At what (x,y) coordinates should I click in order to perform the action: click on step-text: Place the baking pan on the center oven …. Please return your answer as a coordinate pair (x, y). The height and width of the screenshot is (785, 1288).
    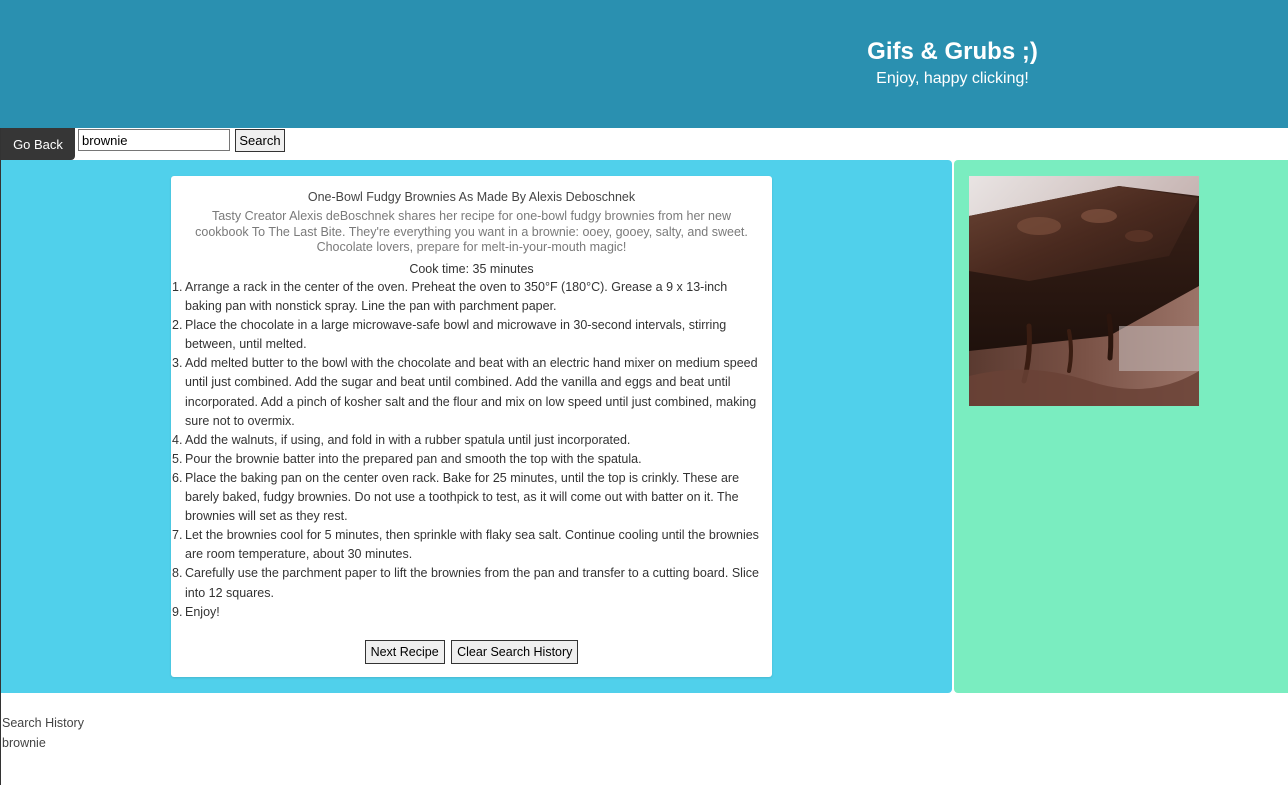
    Looking at the image, I should click on (462, 497).